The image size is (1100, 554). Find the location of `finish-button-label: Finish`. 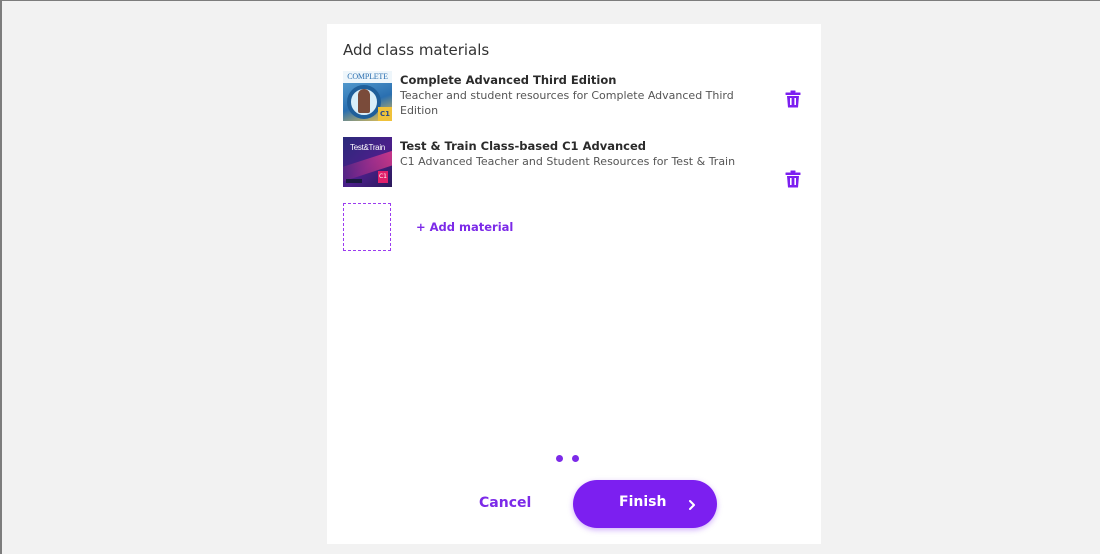

finish-button-label: Finish is located at coordinates (643, 502).